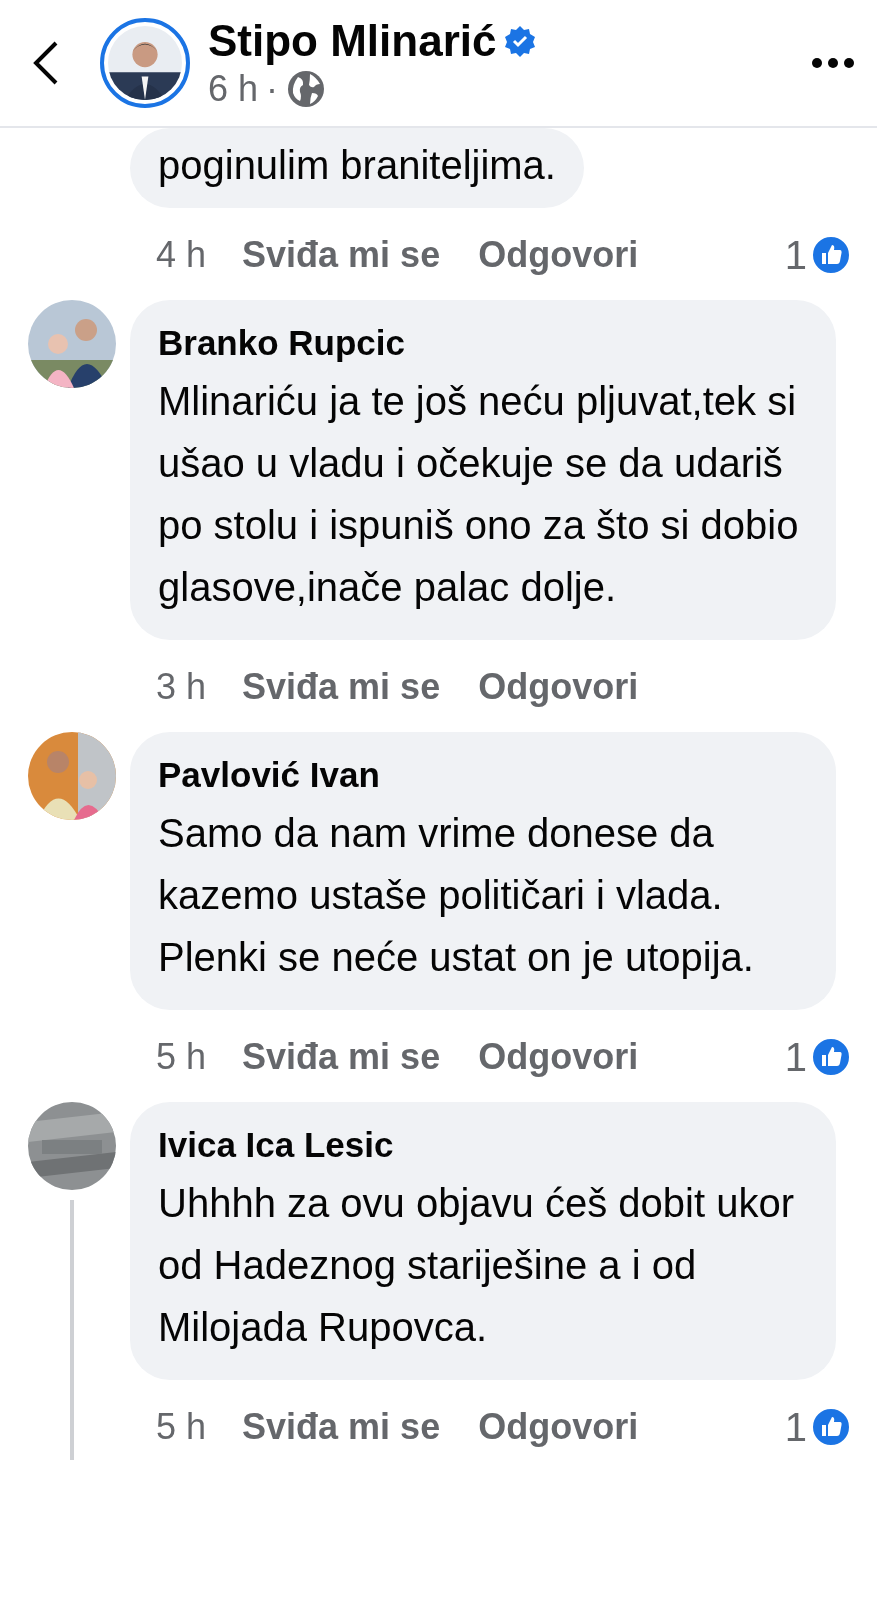 Image resolution: width=877 pixels, height=1600 pixels. I want to click on comment-time: 3 h, so click(181, 687).